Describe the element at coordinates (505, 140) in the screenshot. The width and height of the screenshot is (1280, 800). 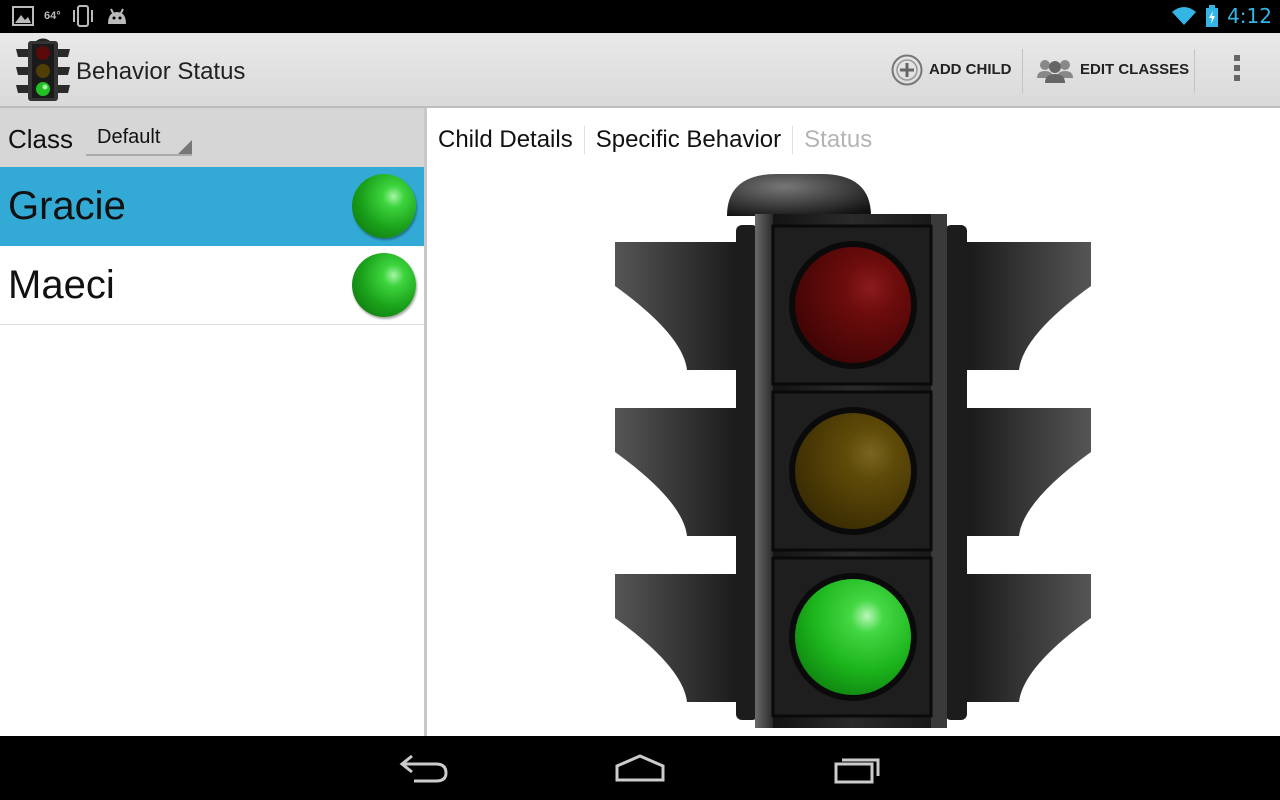
I see `tab-child-details: Child Details` at that location.